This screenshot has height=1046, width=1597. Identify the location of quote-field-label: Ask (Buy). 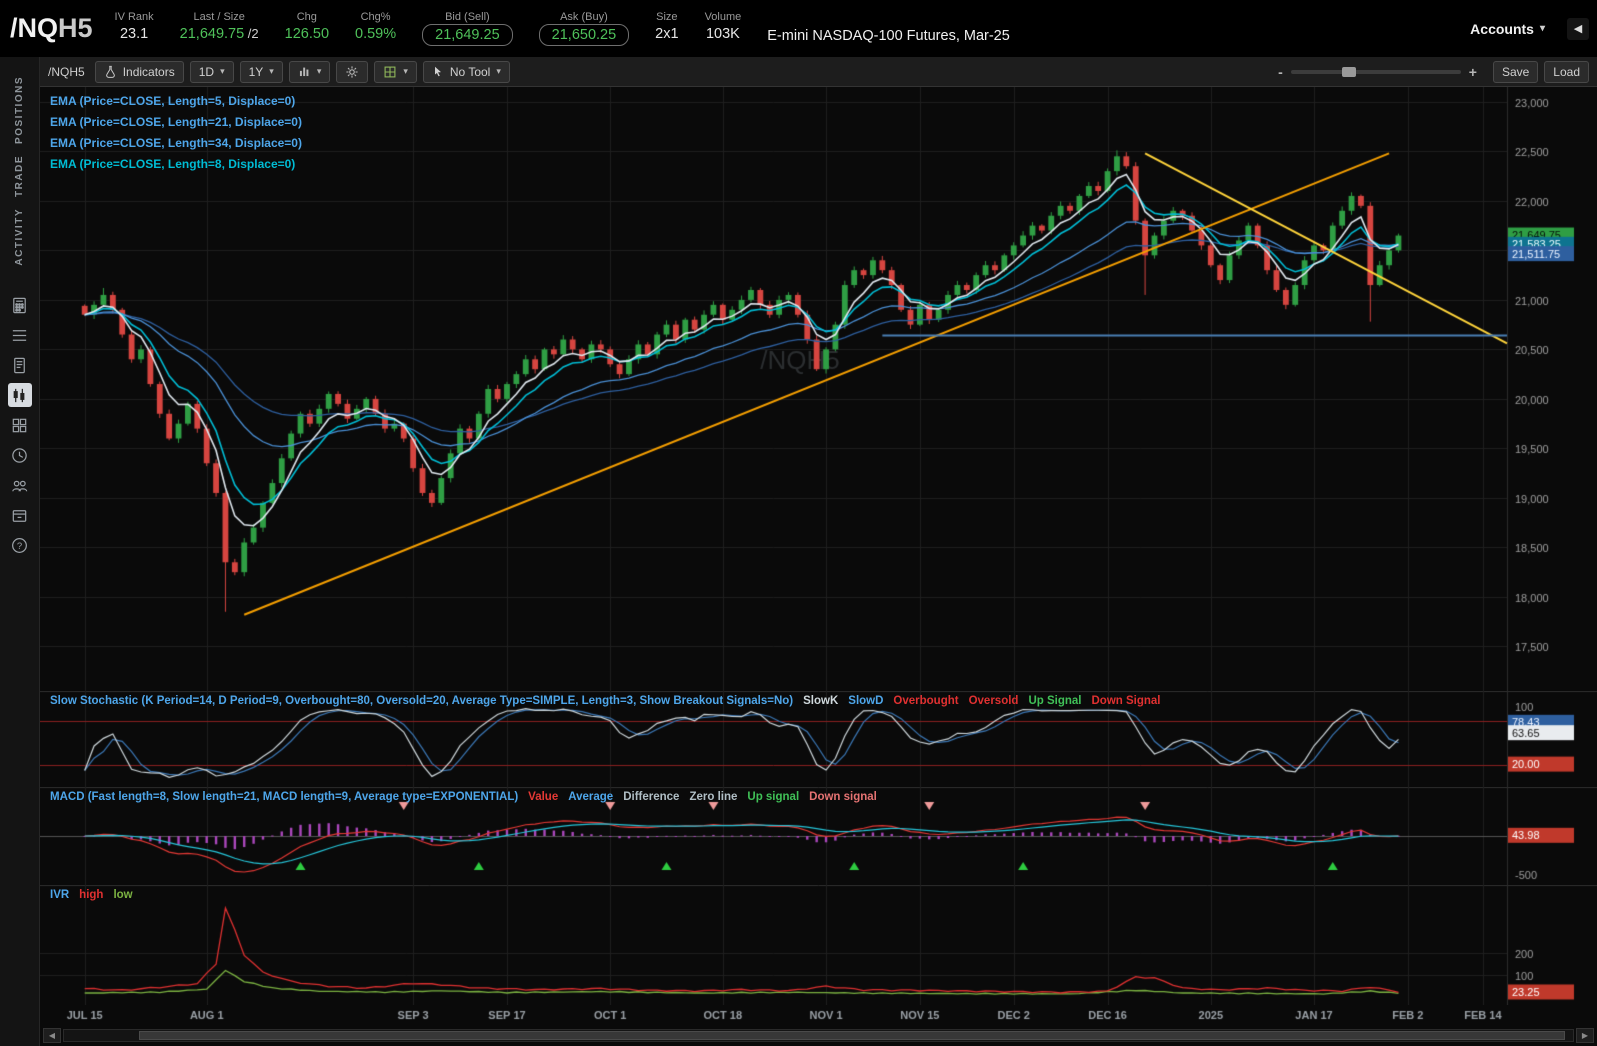
(584, 17).